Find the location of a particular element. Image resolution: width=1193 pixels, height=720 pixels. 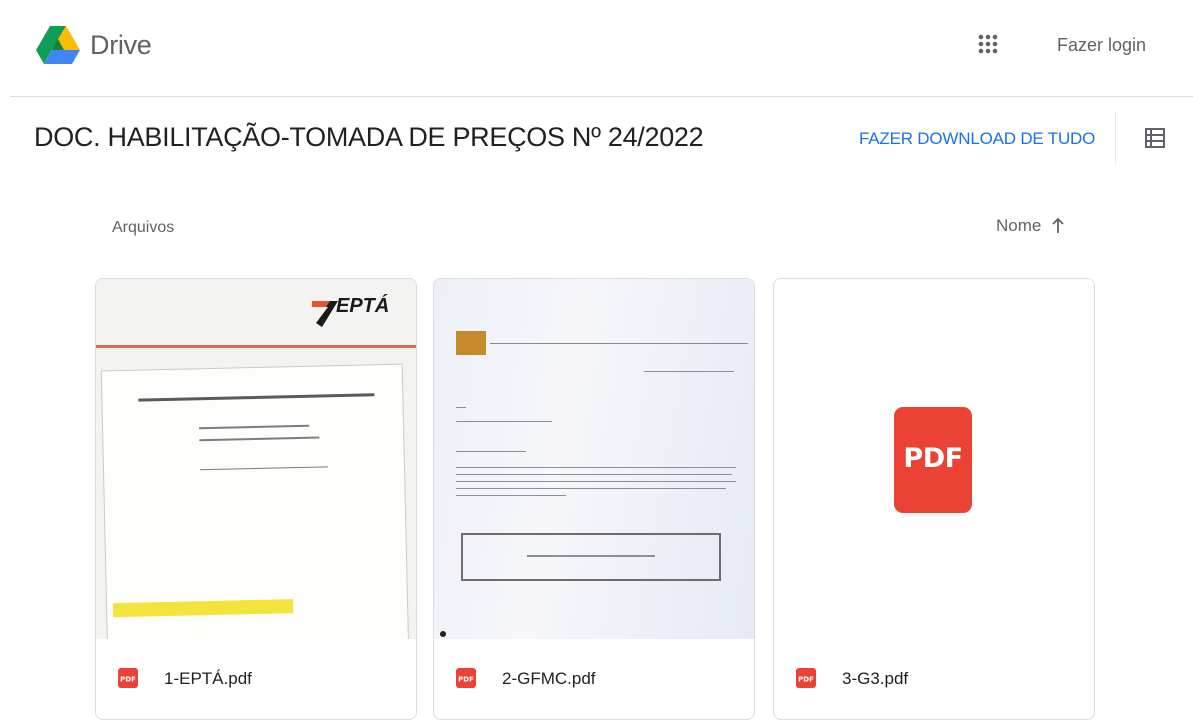

login-link: Fazer login is located at coordinates (1101, 45).